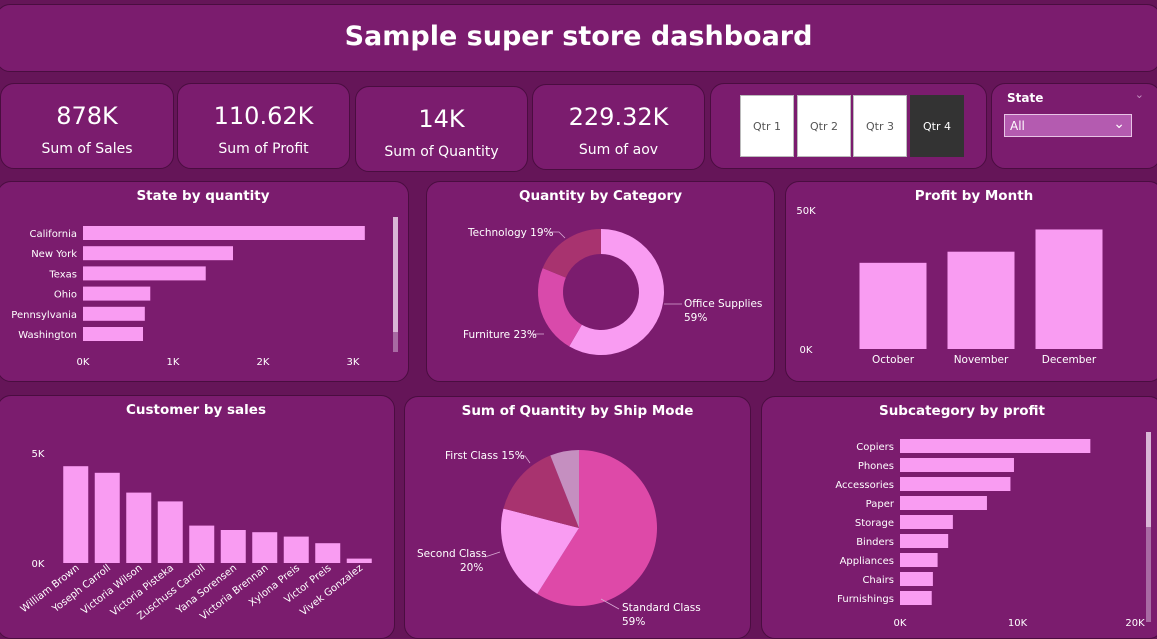 This screenshot has height=639, width=1157. I want to click on slice-label-office-supplies: Office Supplies, so click(723, 304).